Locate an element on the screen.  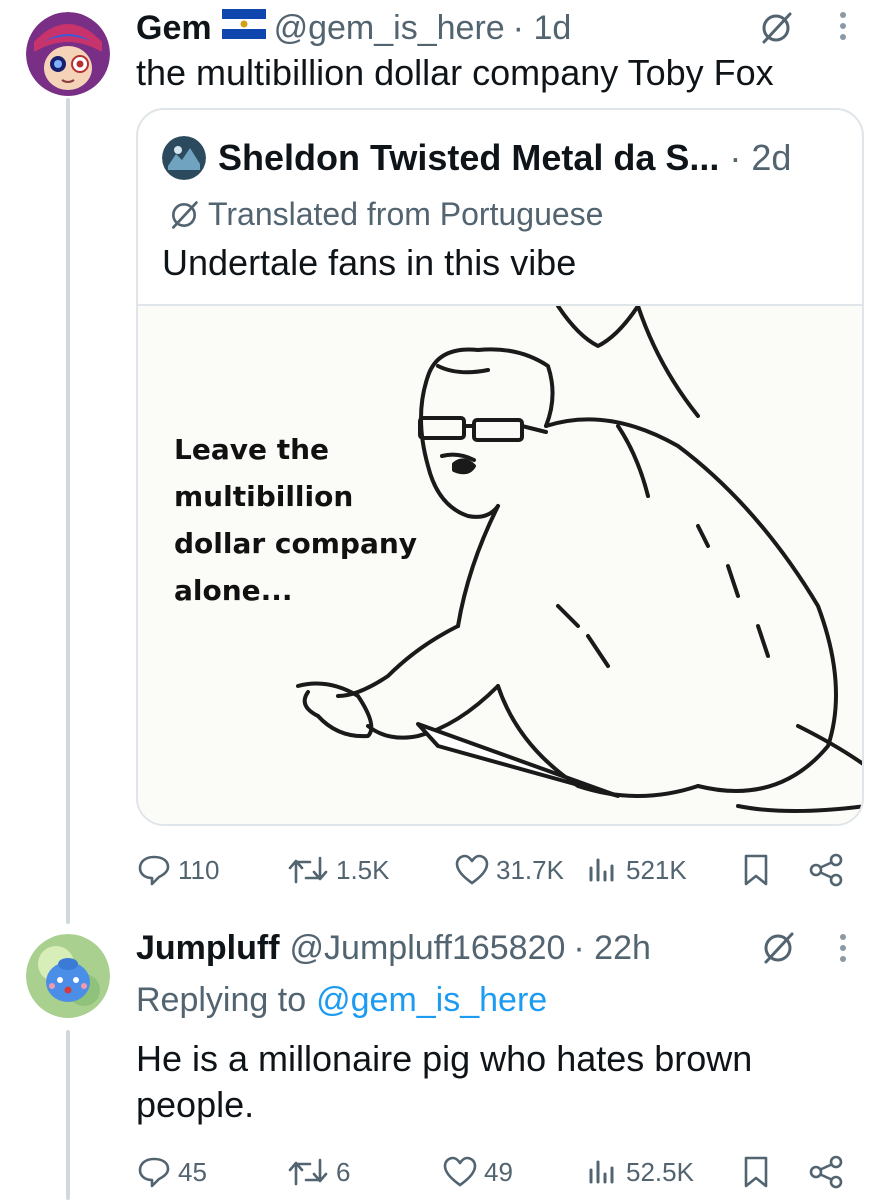
like-count: 31.7K is located at coordinates (530, 869).